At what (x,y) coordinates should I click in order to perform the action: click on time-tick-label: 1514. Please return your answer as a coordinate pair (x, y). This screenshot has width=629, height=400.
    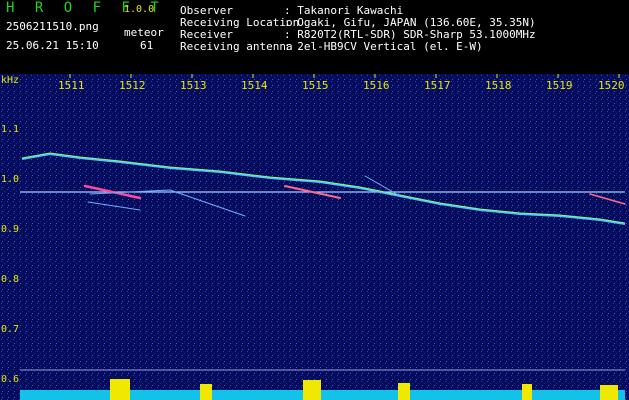
    Looking at the image, I should click on (254, 85).